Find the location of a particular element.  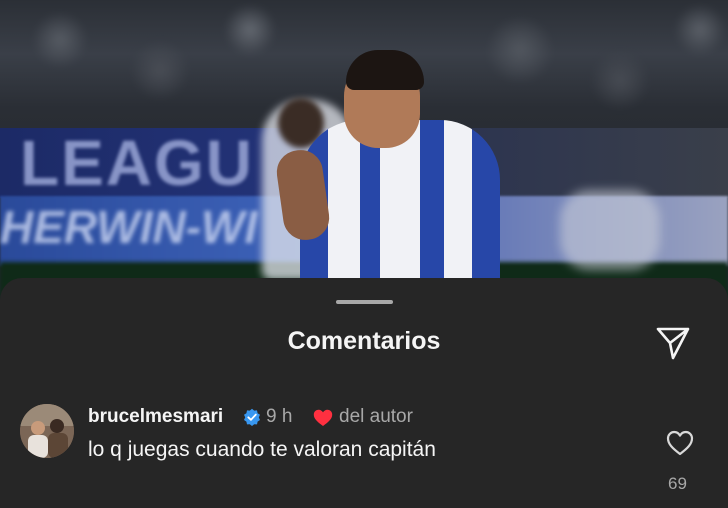

sheet-title: Comentarios is located at coordinates (364, 341).